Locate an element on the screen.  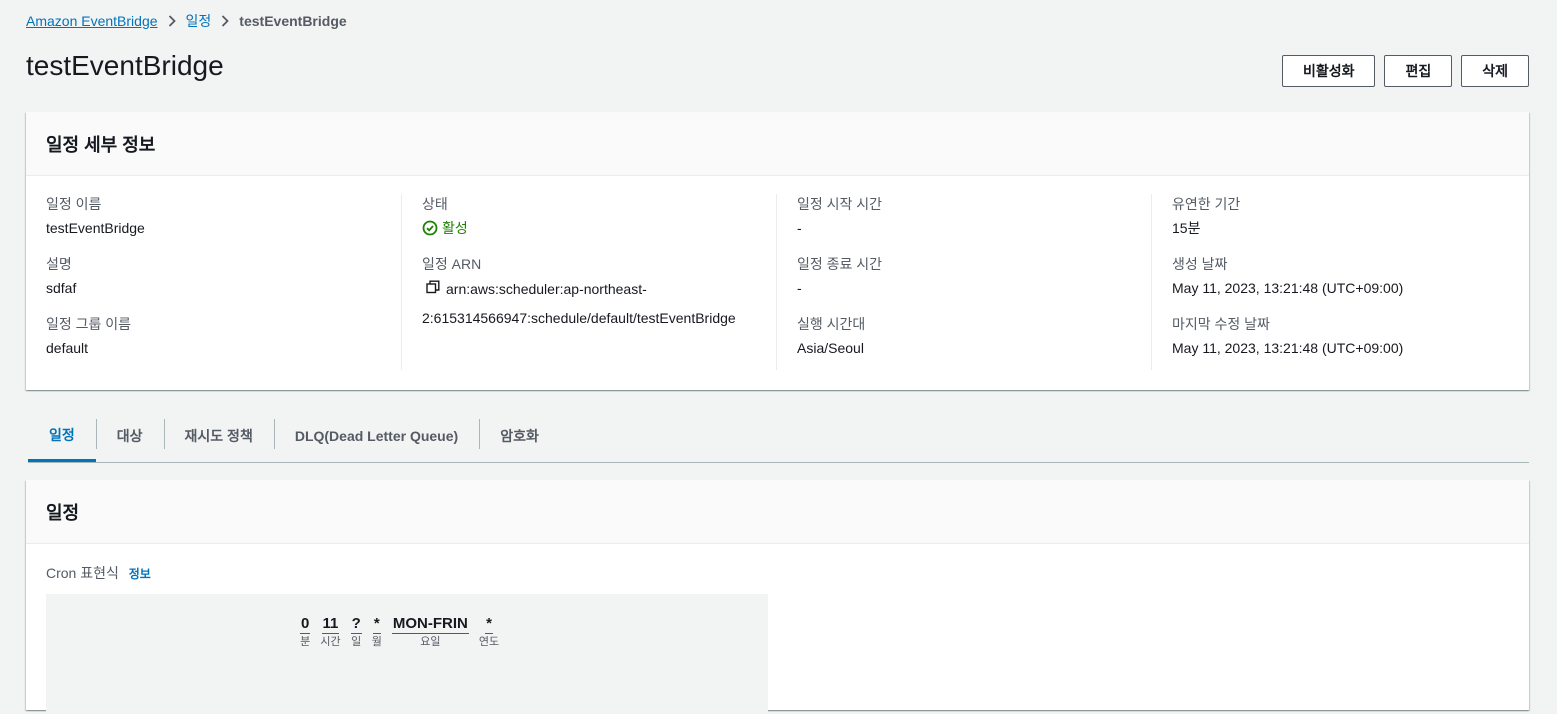
field-value: sdfaf is located at coordinates (61, 288).